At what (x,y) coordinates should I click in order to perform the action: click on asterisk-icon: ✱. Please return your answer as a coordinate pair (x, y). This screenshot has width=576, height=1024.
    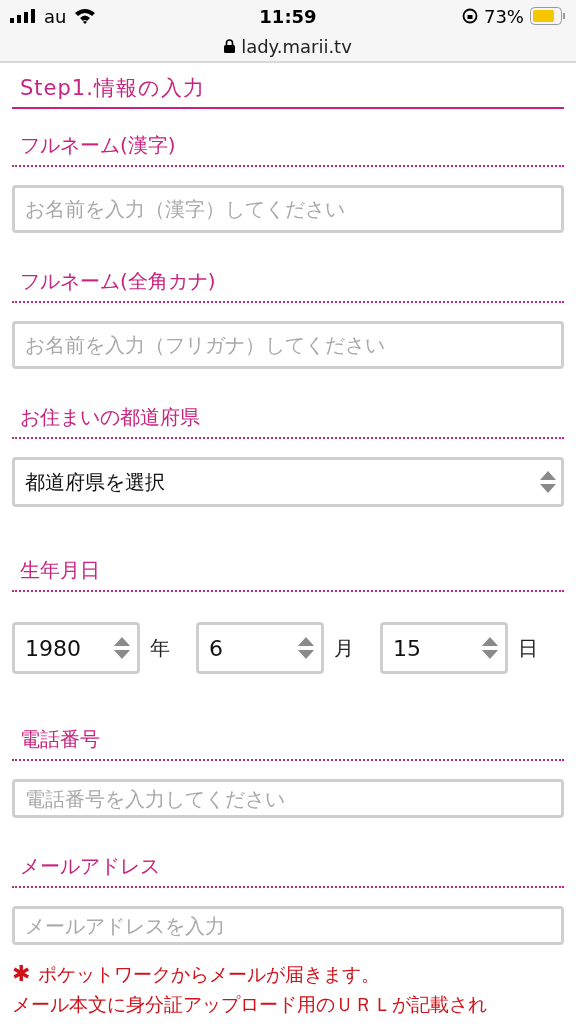
    Looking at the image, I should click on (21, 974).